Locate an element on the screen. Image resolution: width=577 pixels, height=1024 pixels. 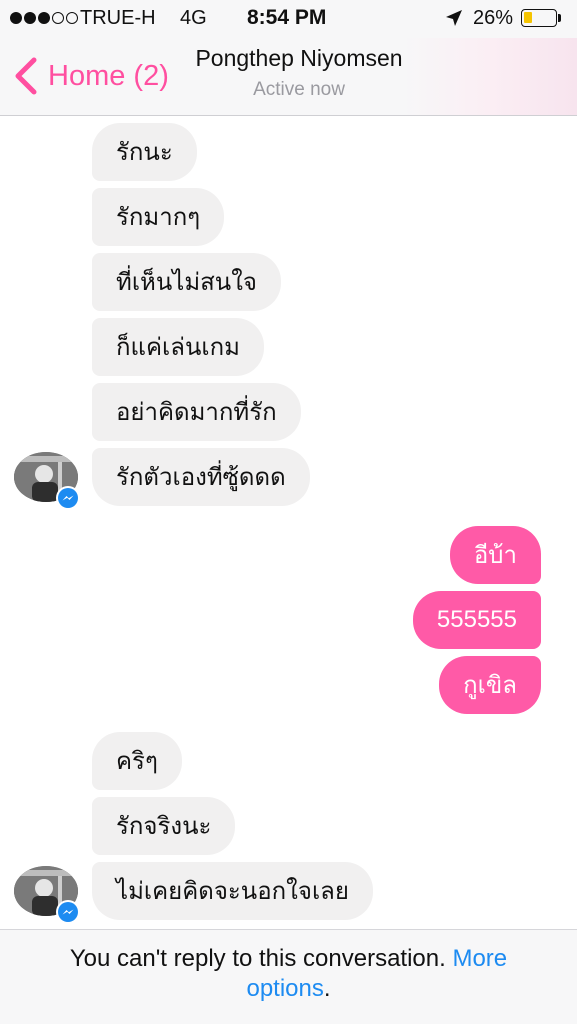
battery-icon is located at coordinates (539, 18).